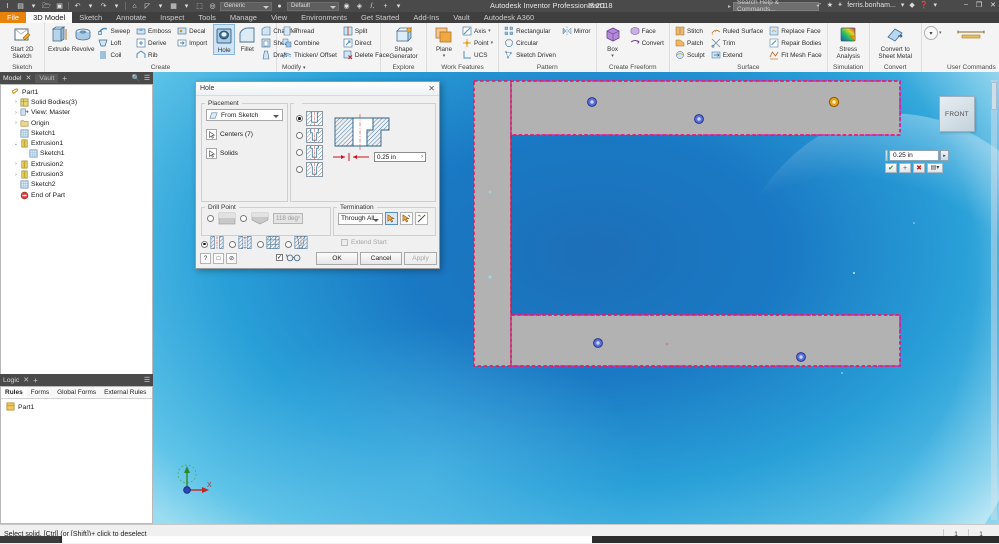  I want to click on new-icon: ▤, so click(20, 6).